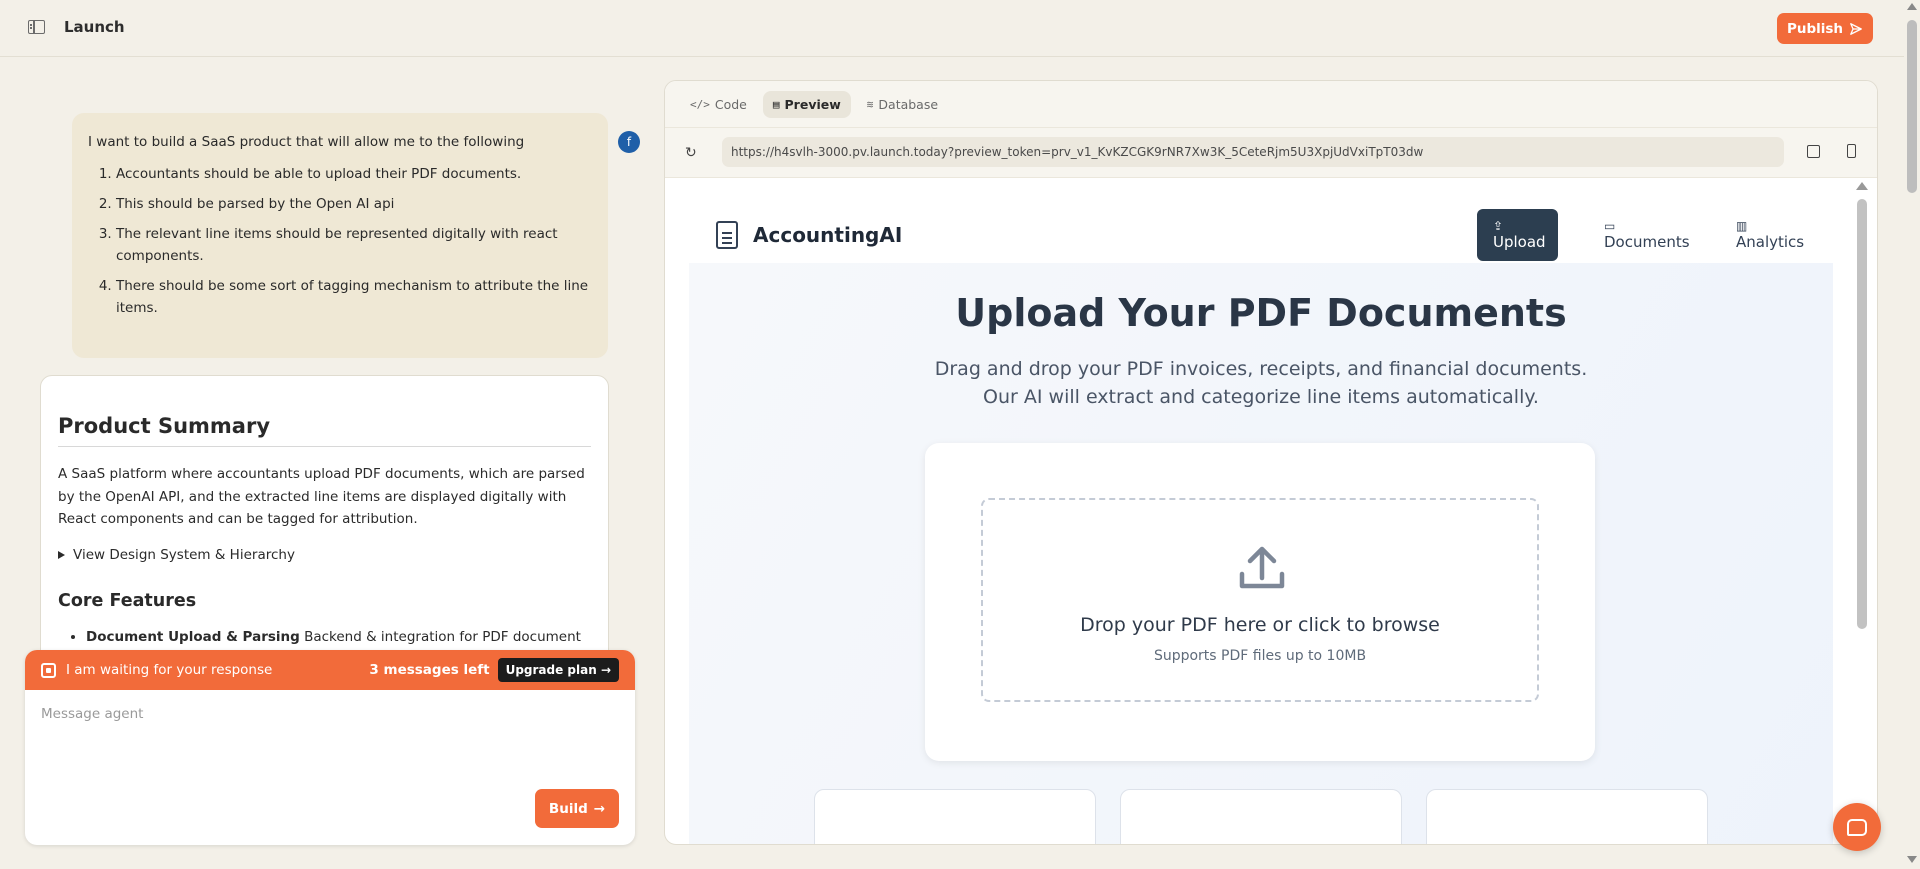 The height and width of the screenshot is (869, 1920). I want to click on drop-subtitle: Supports PDF files up to 10MB, so click(1260, 656).